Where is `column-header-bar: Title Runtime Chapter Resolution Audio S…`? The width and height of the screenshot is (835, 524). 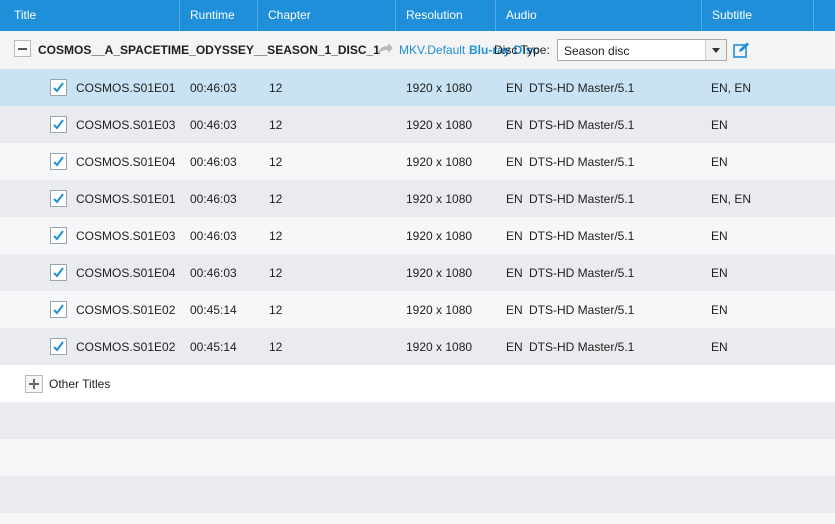 column-header-bar: Title Runtime Chapter Resolution Audio S… is located at coordinates (417, 15).